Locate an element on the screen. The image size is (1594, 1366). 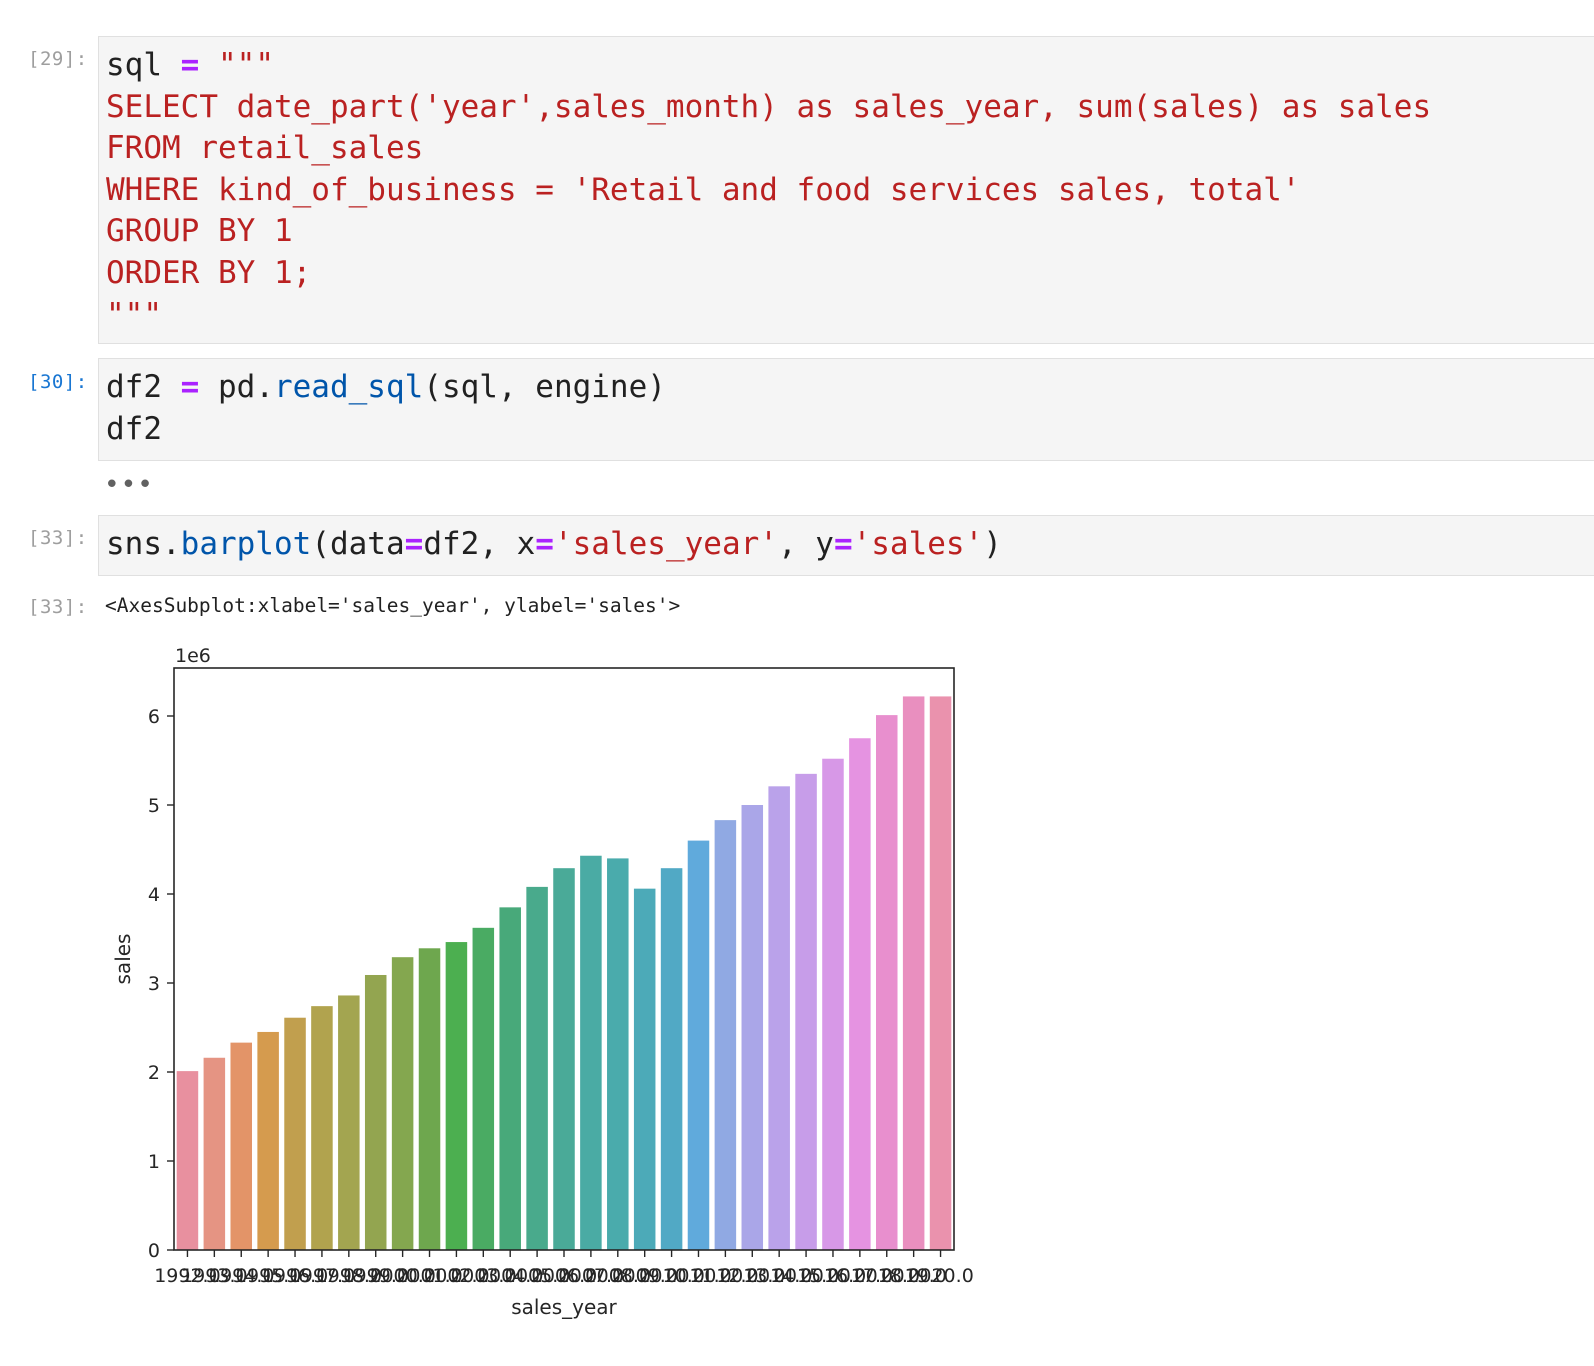
bar-1992.0 is located at coordinates (187, 1160).